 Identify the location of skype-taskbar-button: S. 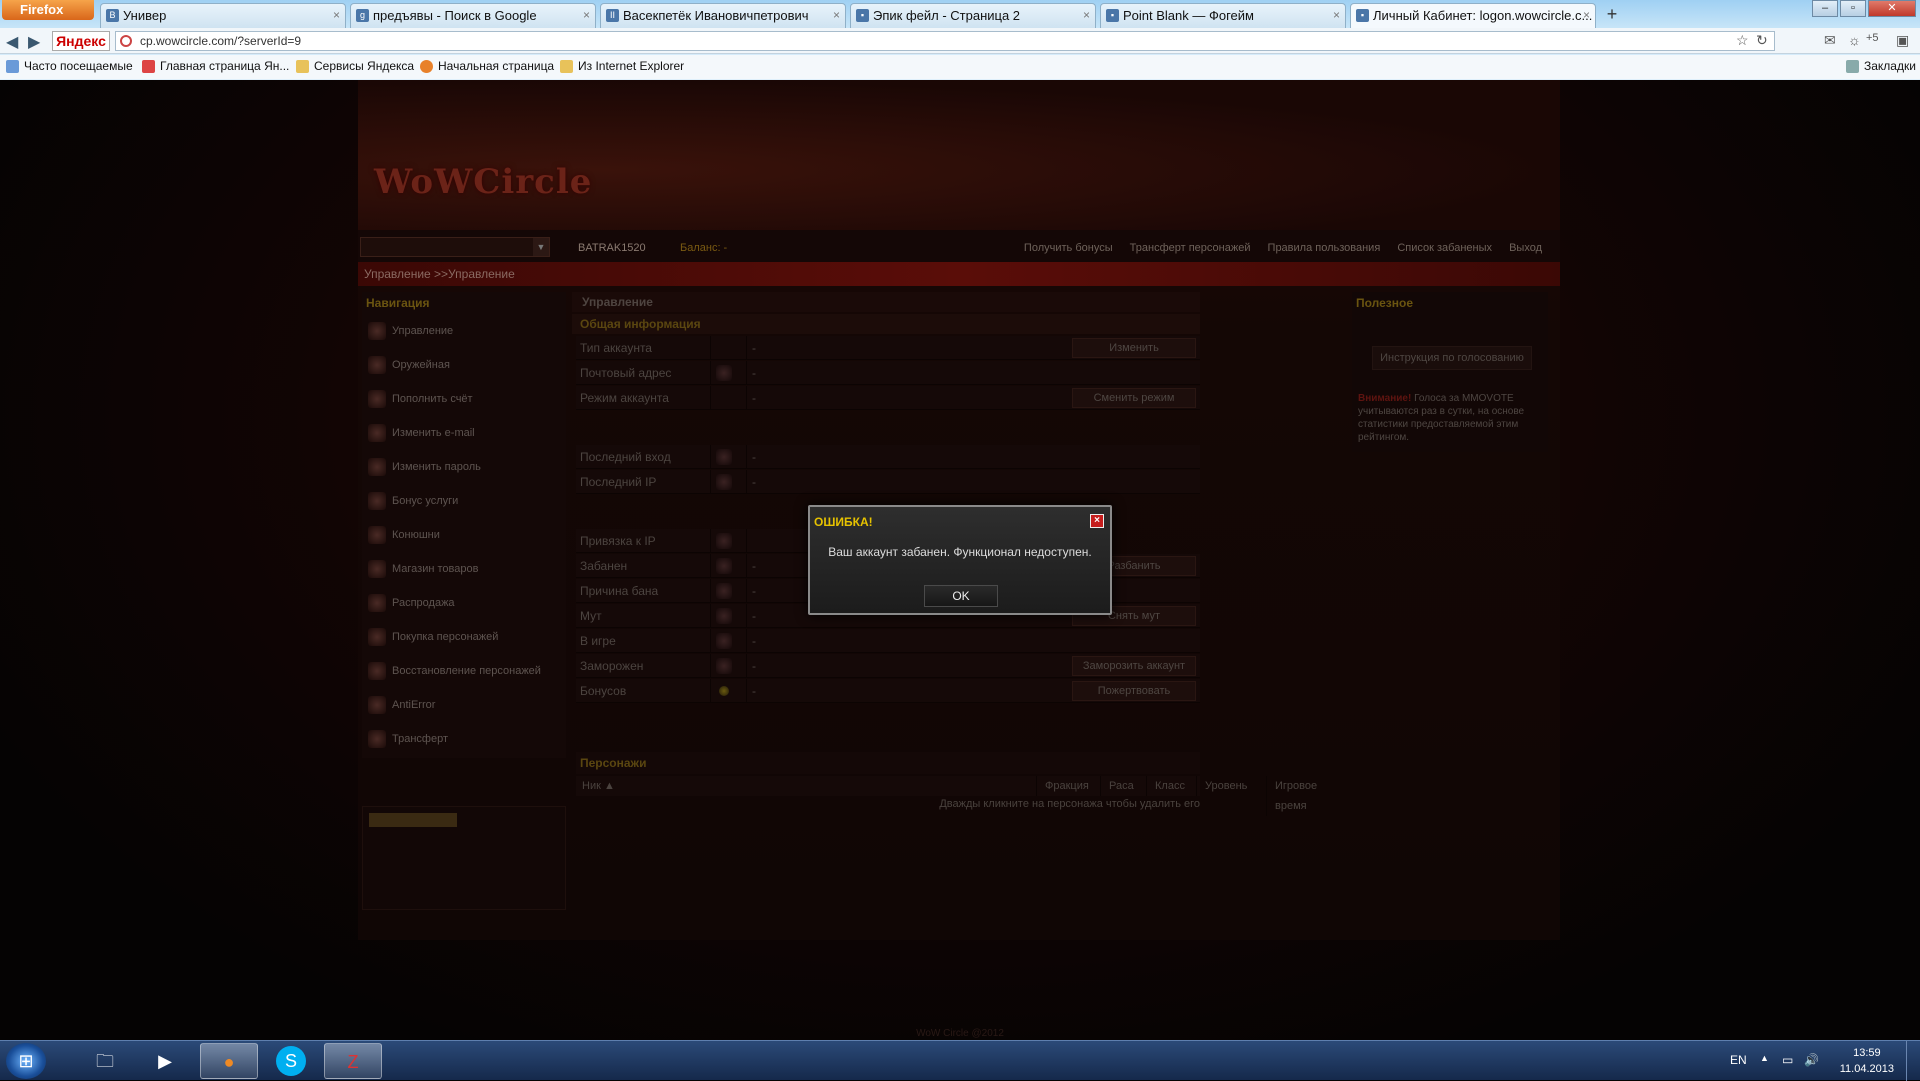
(291, 1061).